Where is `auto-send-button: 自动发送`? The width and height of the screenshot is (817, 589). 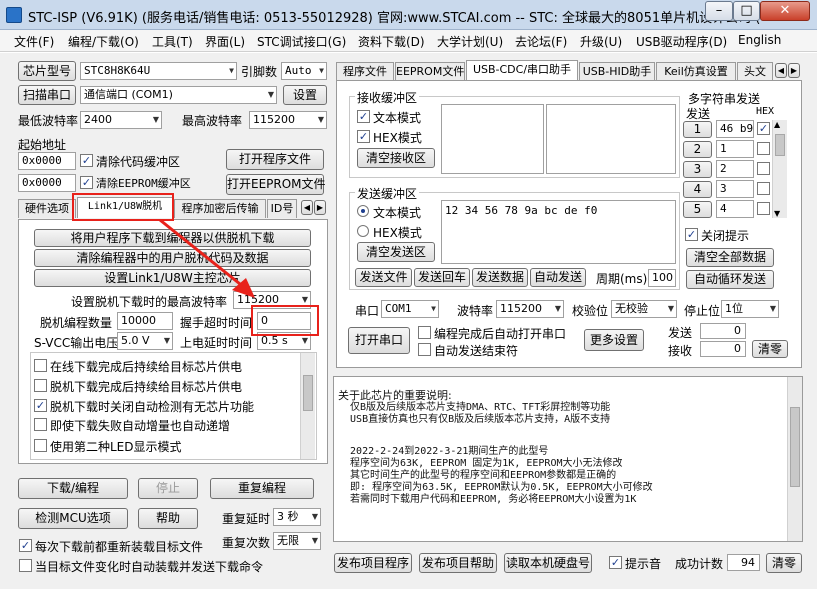 auto-send-button: 自动发送 is located at coordinates (558, 277).